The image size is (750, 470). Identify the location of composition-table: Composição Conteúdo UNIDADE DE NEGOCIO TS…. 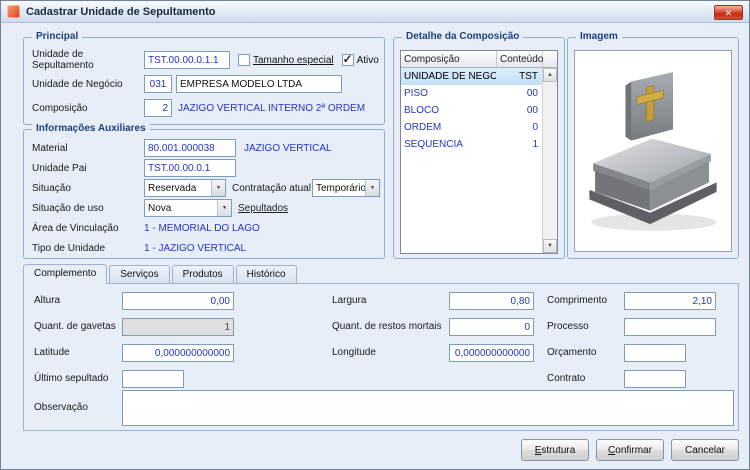
(479, 152).